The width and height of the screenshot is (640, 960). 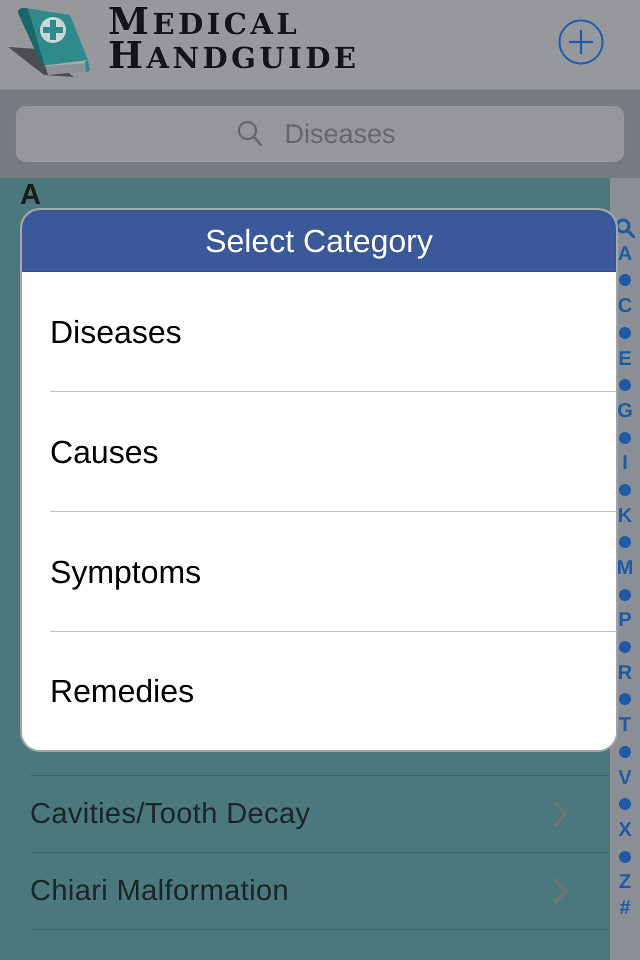 What do you see at coordinates (625, 883) in the screenshot?
I see `index-letter: Z` at bounding box center [625, 883].